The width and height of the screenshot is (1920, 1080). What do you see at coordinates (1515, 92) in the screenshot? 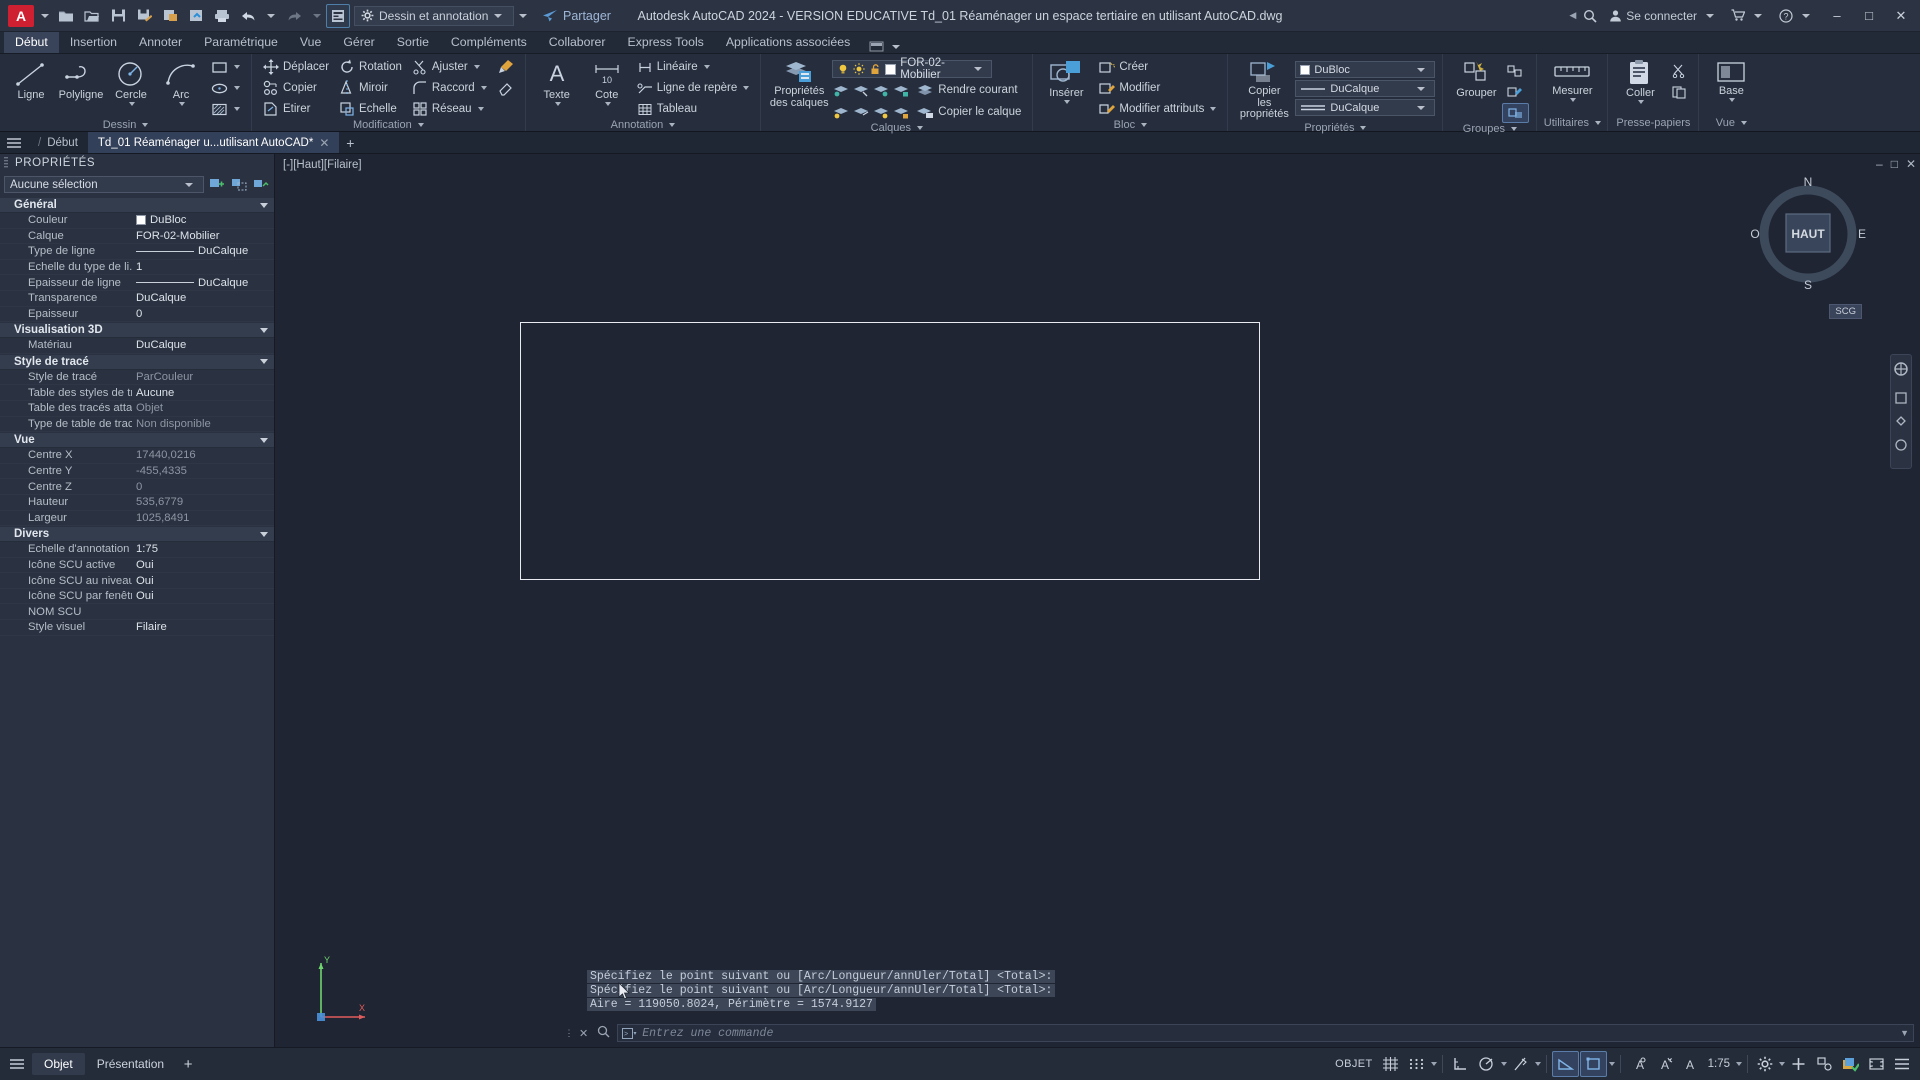
I see `tool-group-edit` at bounding box center [1515, 92].